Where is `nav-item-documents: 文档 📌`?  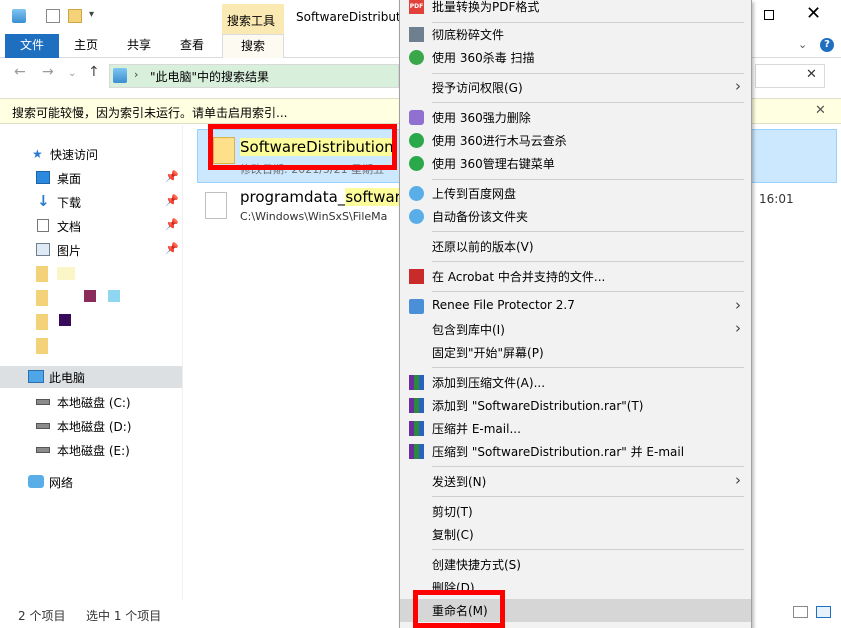
nav-item-documents: 文档 📌 is located at coordinates (91, 226).